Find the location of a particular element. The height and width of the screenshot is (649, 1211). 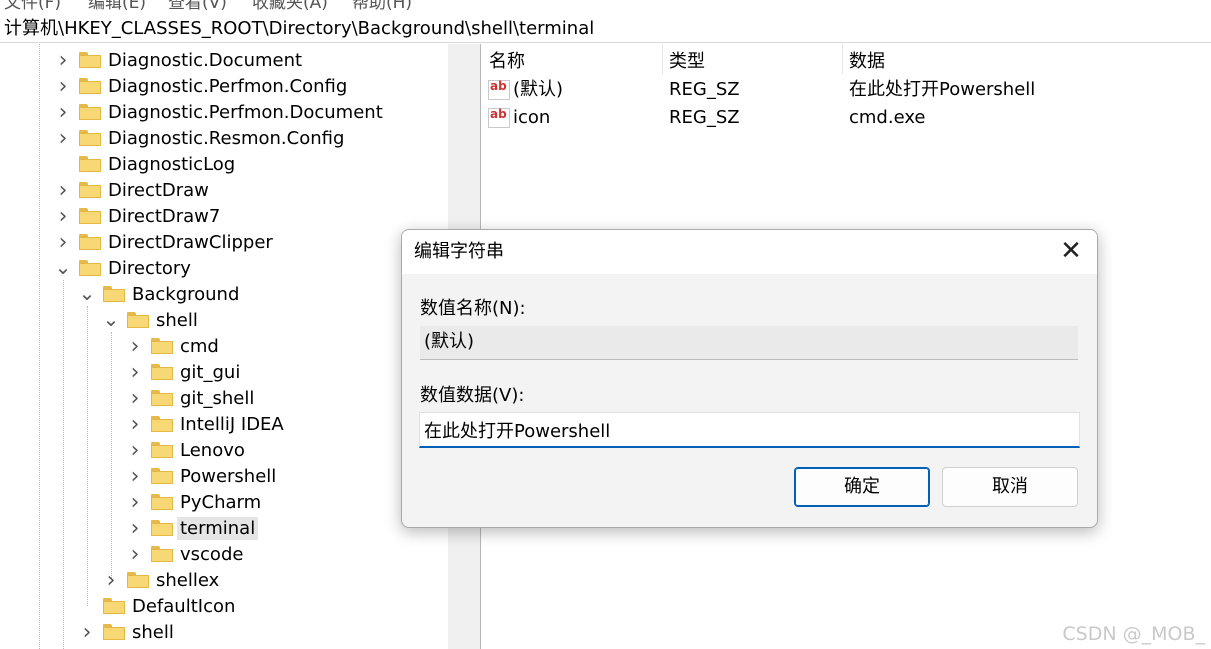

tree-item: › shellex is located at coordinates (162, 580).